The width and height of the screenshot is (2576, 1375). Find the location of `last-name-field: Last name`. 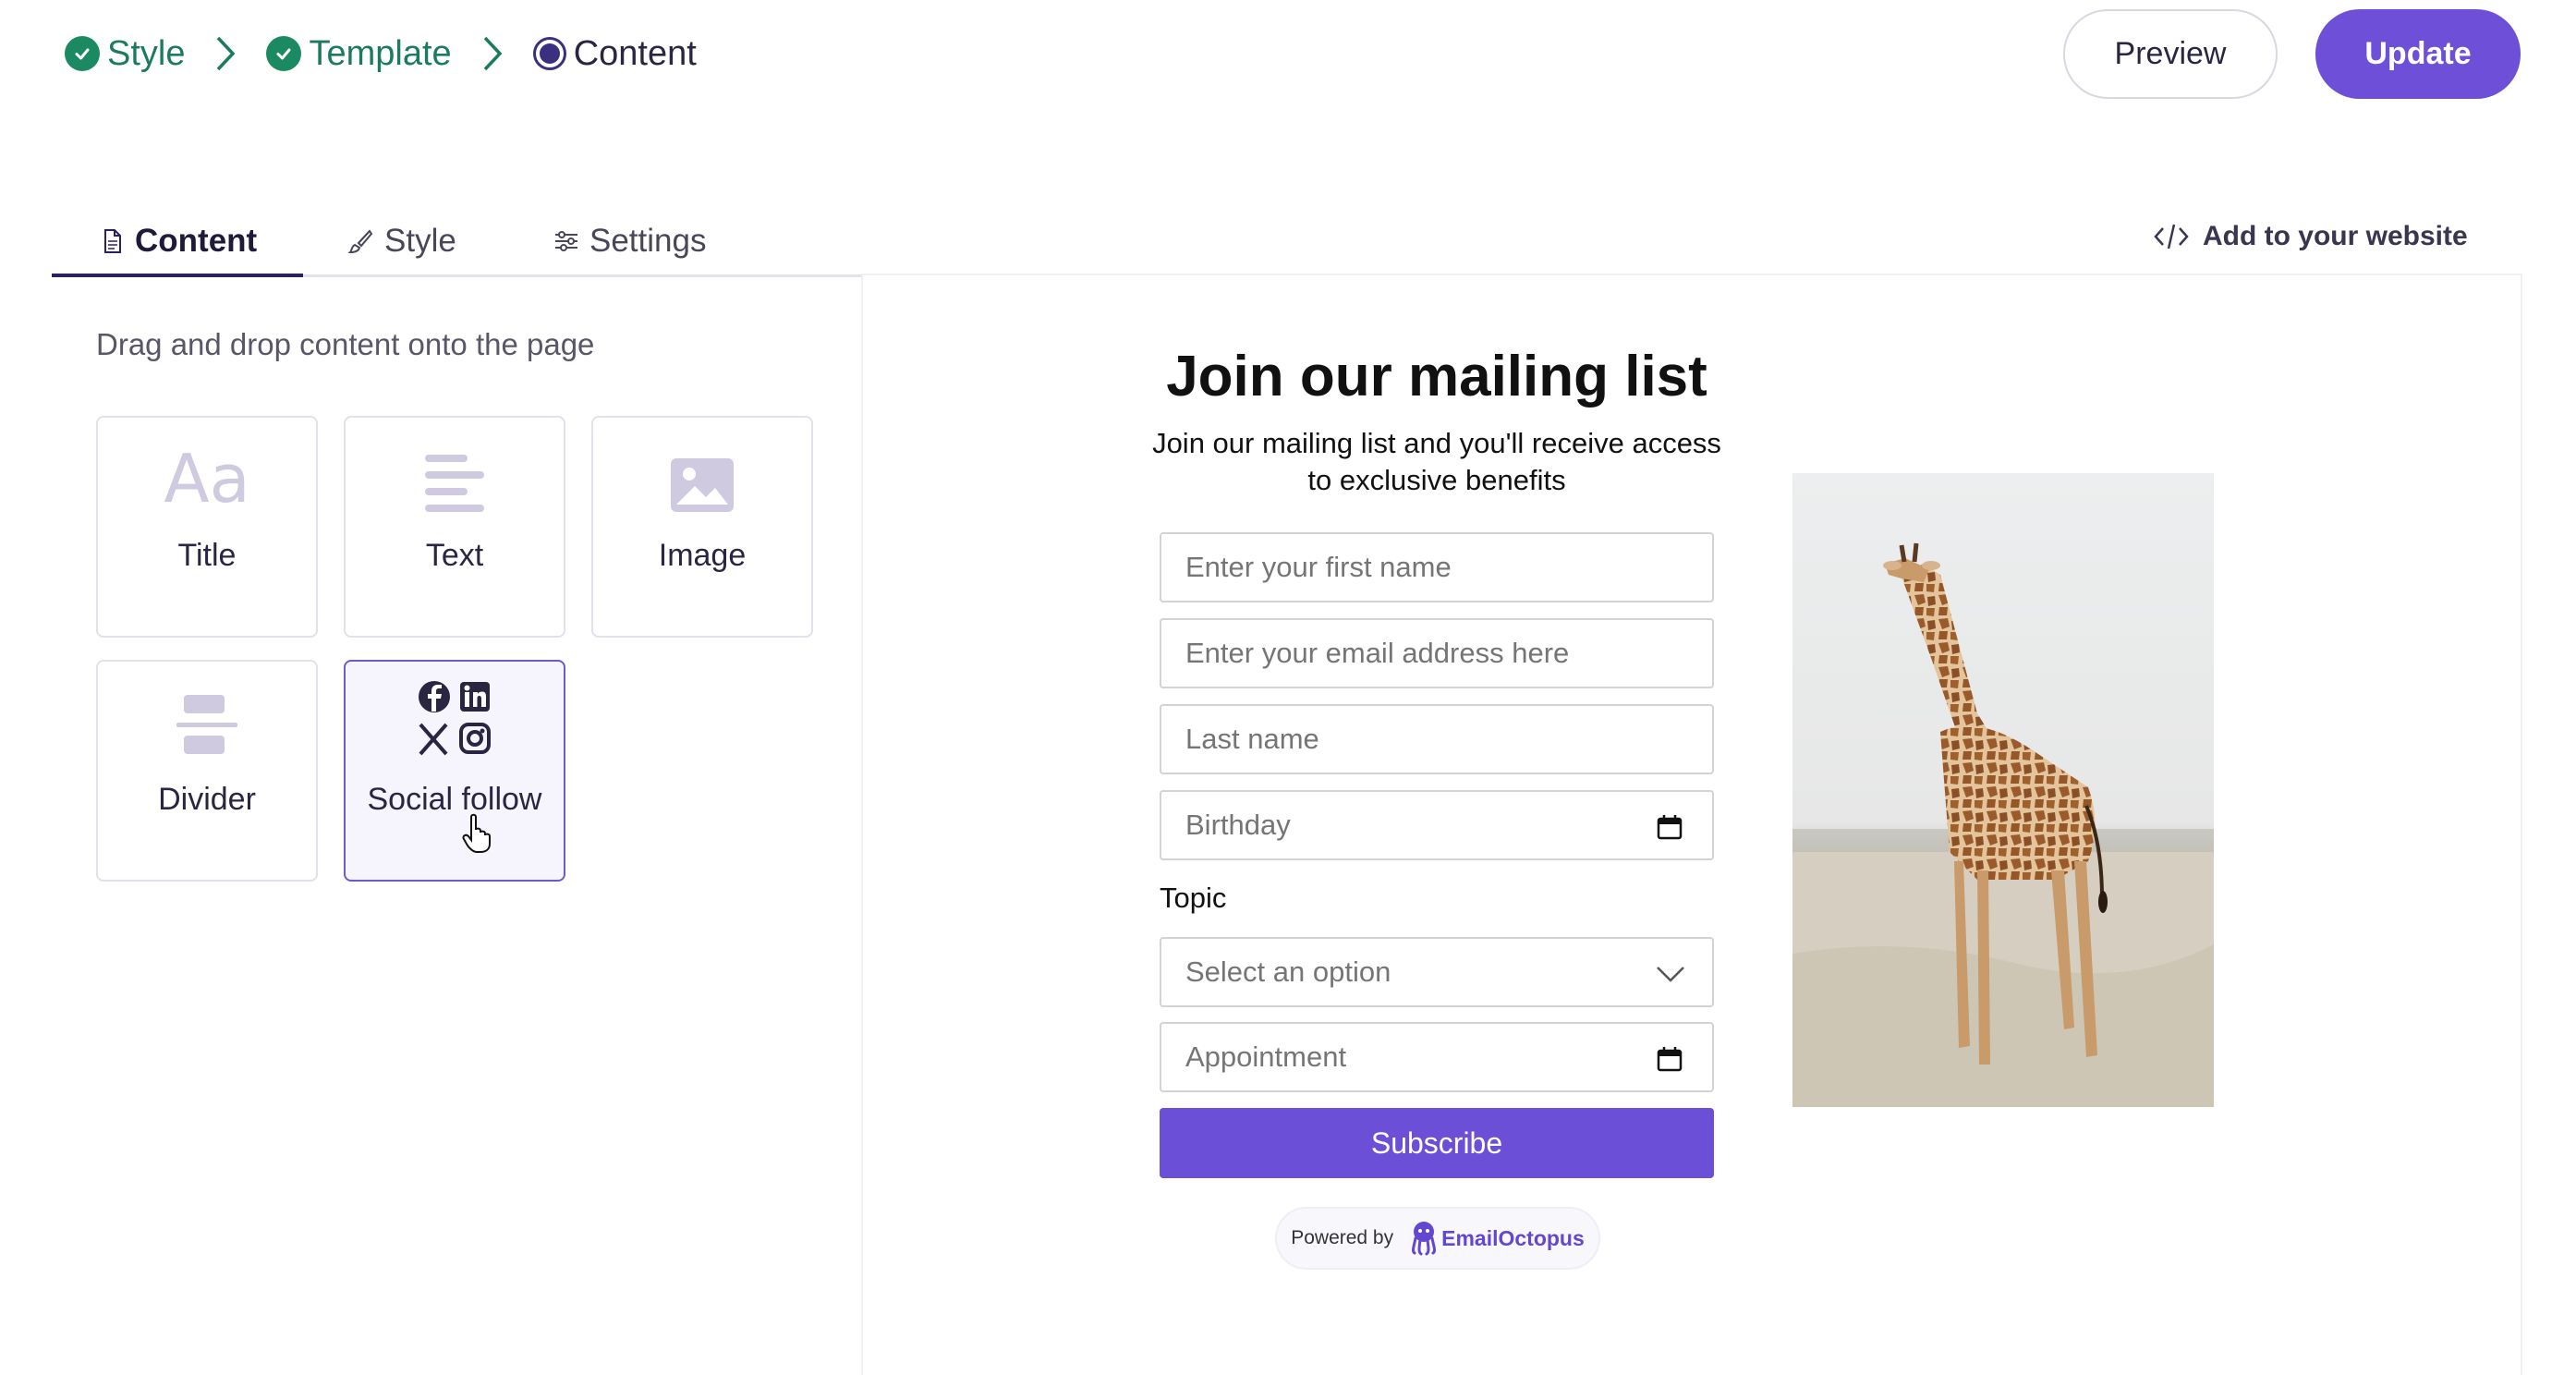

last-name-field: Last name is located at coordinates (1437, 739).